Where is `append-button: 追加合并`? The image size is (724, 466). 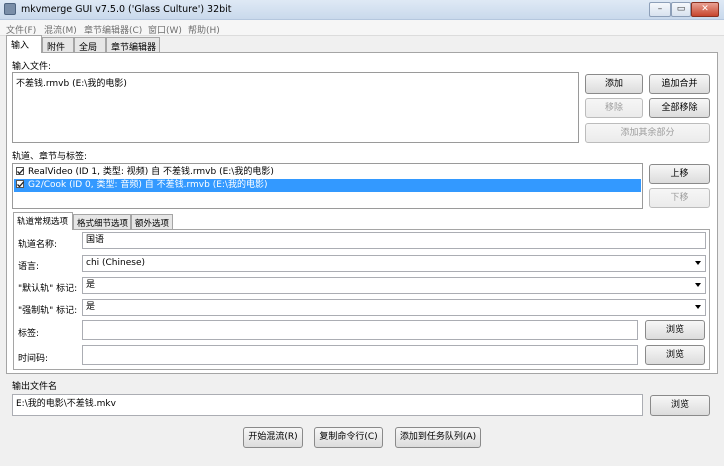 append-button: 追加合并 is located at coordinates (679, 84).